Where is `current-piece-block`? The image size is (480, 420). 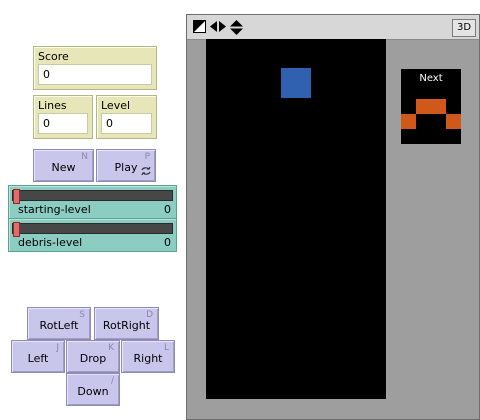
current-piece-block is located at coordinates (296, 83).